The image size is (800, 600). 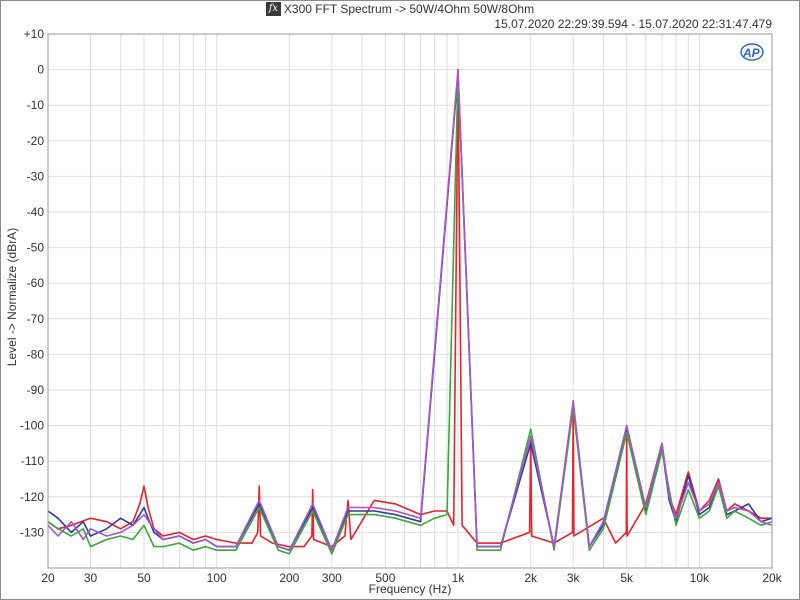 I want to click on y-tick-label: -50, so click(x=36, y=248).